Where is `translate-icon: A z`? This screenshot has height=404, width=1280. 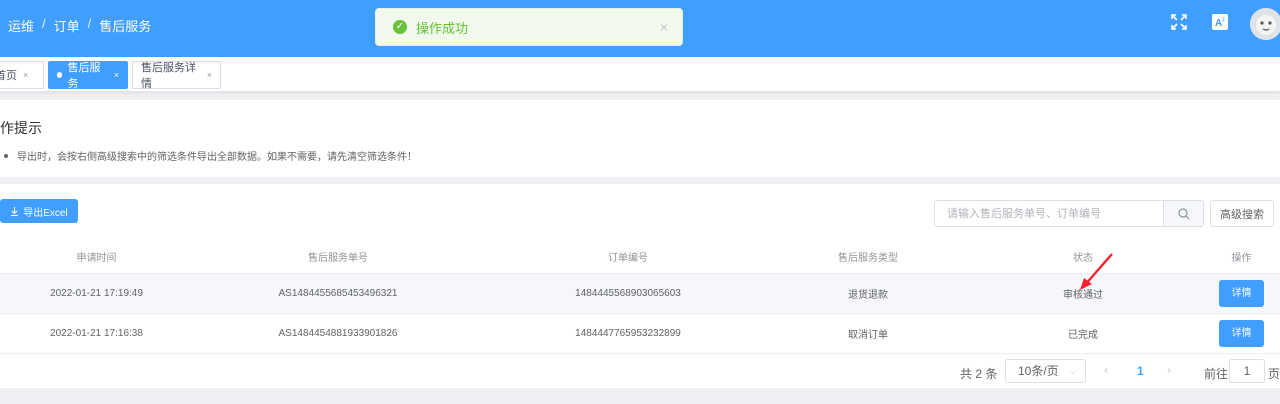 translate-icon: A z is located at coordinates (1220, 22).